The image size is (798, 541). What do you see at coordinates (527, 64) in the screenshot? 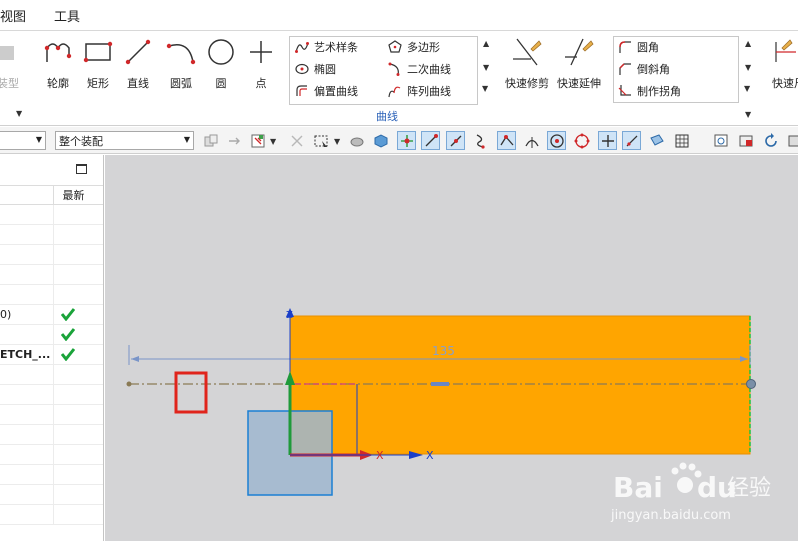
I see `quick-trim-button: 快速修剪` at bounding box center [527, 64].